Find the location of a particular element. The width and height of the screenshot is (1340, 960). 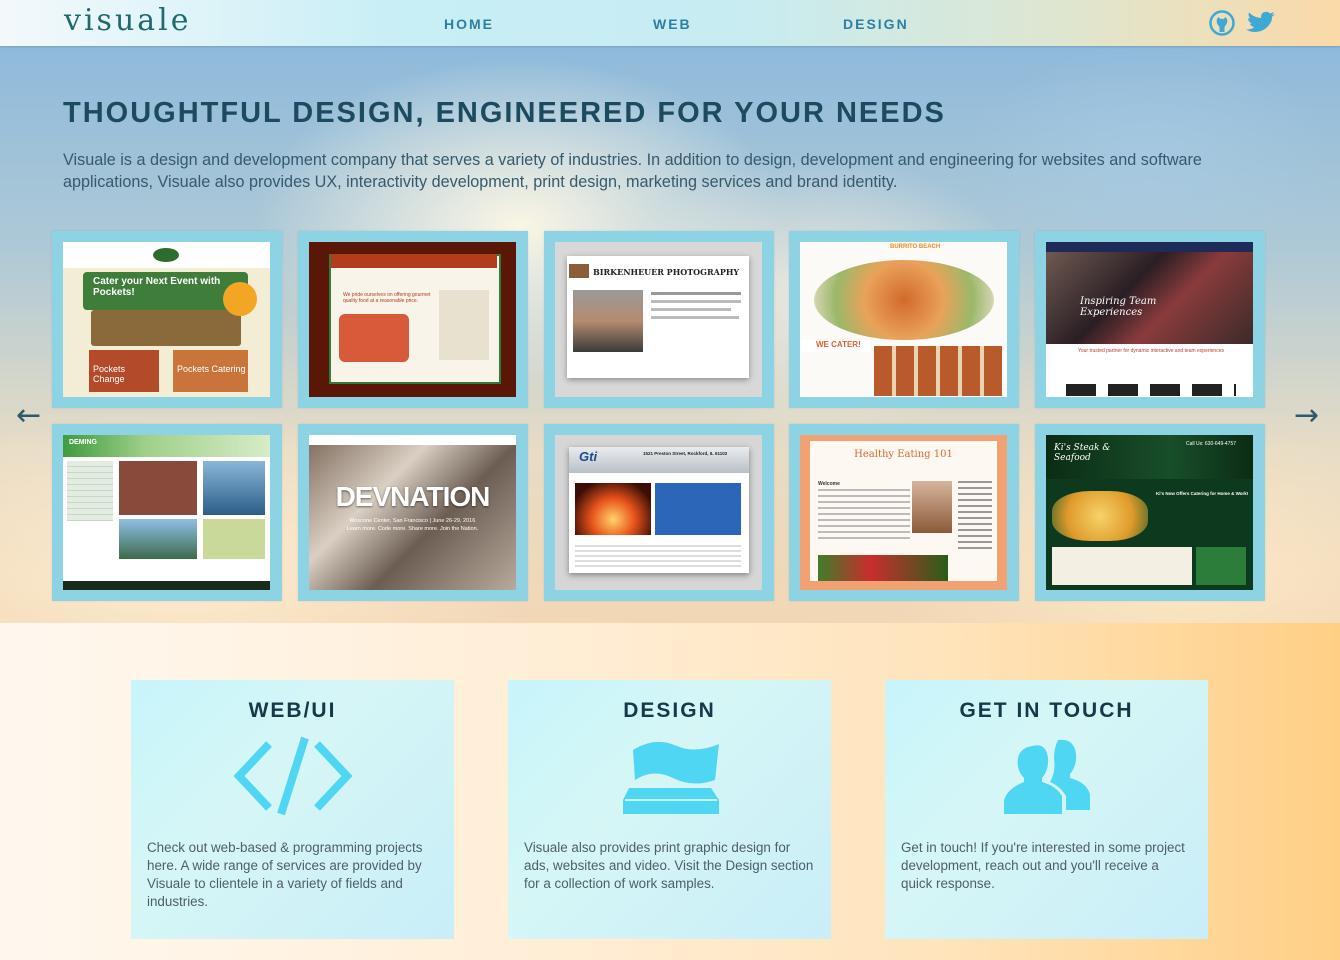

carousel-prev-arrow: ← is located at coordinates (28, 416).